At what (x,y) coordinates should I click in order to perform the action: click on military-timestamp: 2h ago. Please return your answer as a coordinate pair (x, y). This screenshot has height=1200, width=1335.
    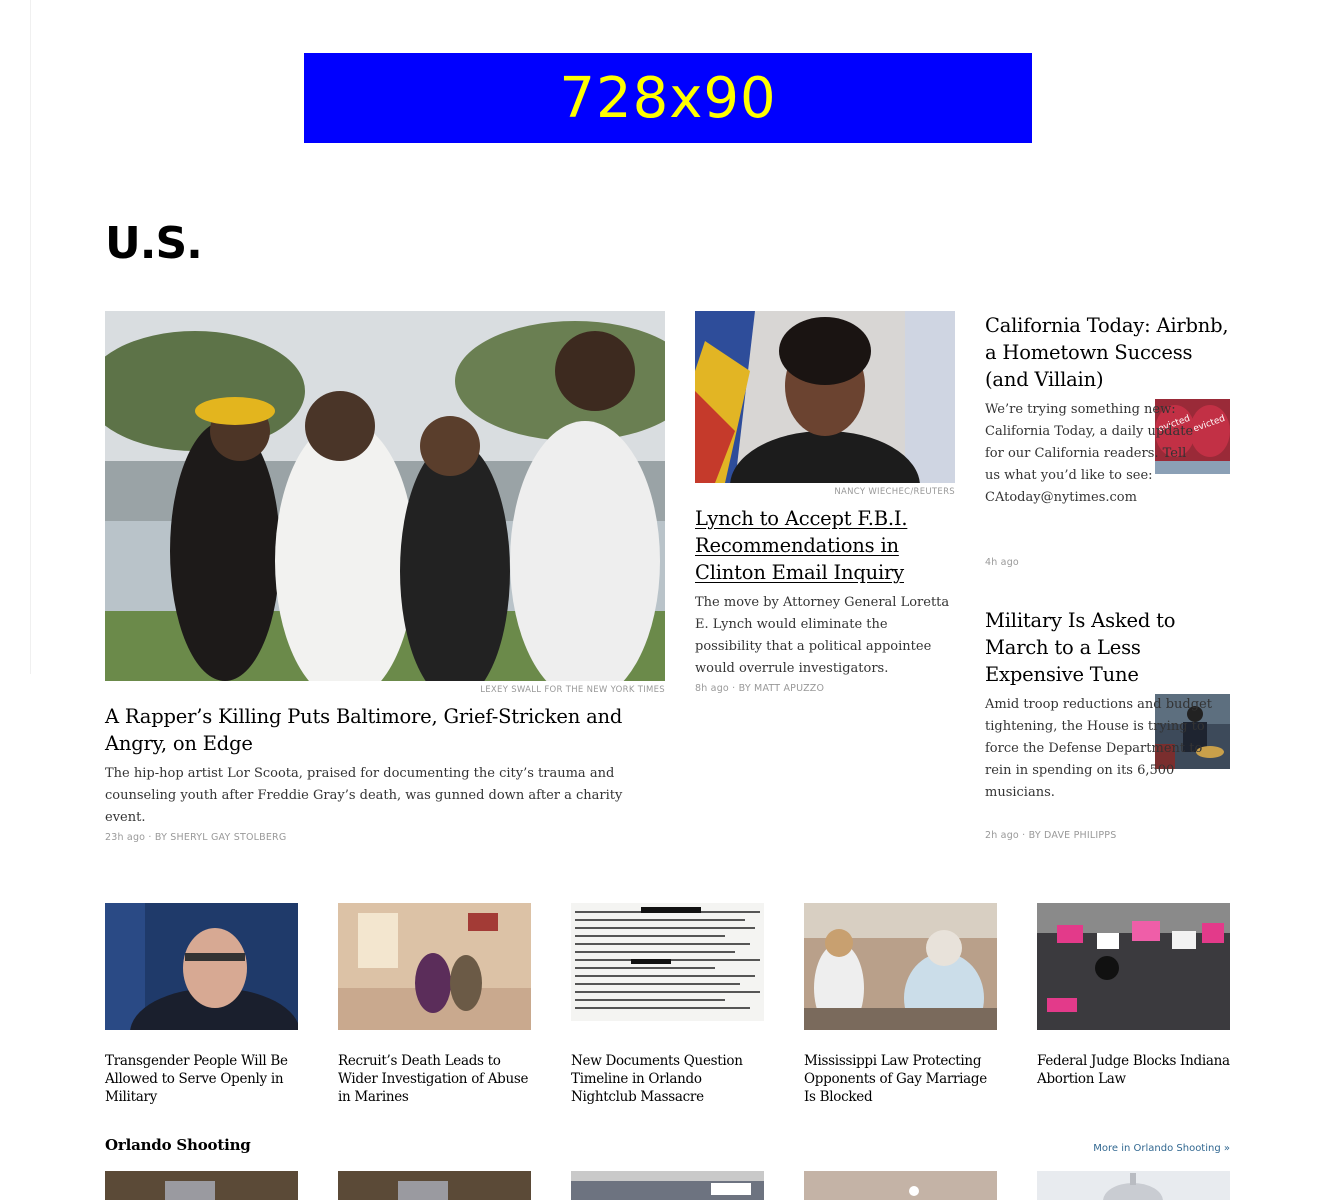
    Looking at the image, I should click on (1002, 835).